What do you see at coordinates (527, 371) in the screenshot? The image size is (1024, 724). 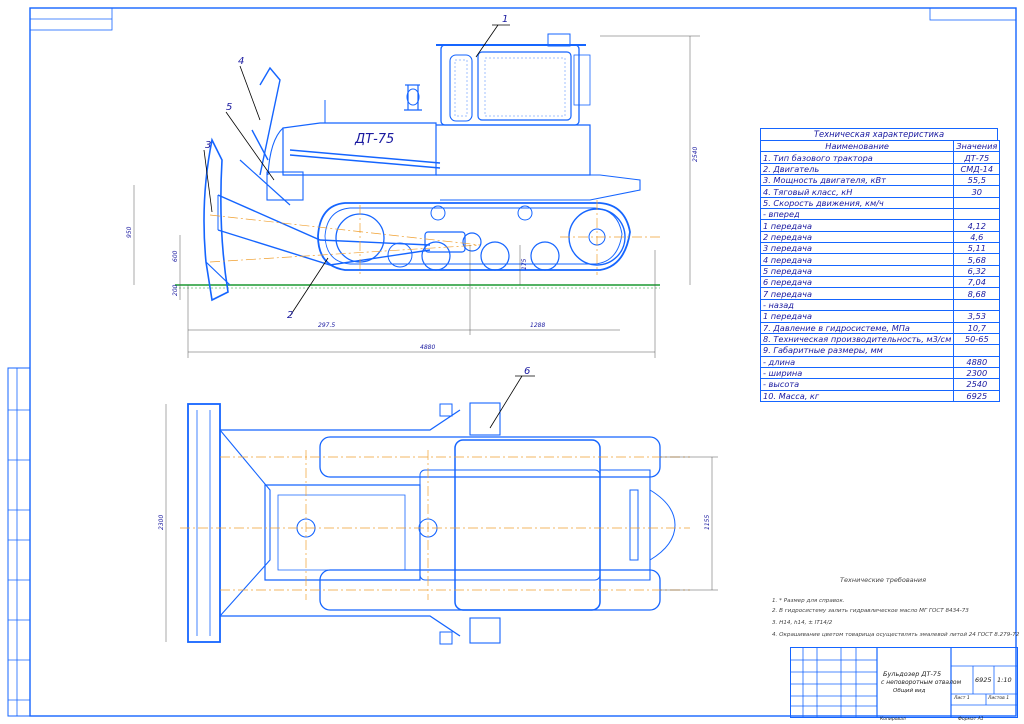 I see `part-label-6: 6` at bounding box center [527, 371].